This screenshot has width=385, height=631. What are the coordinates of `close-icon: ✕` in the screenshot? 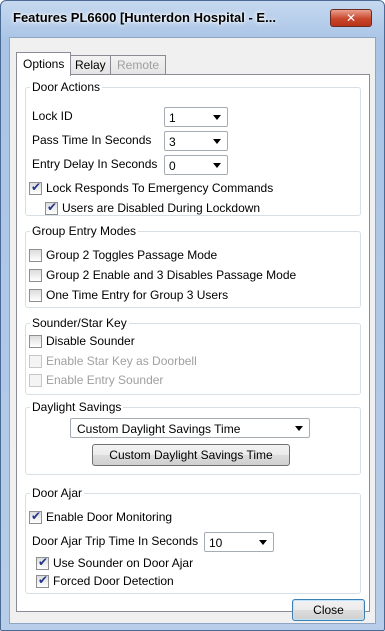 It's located at (351, 18).